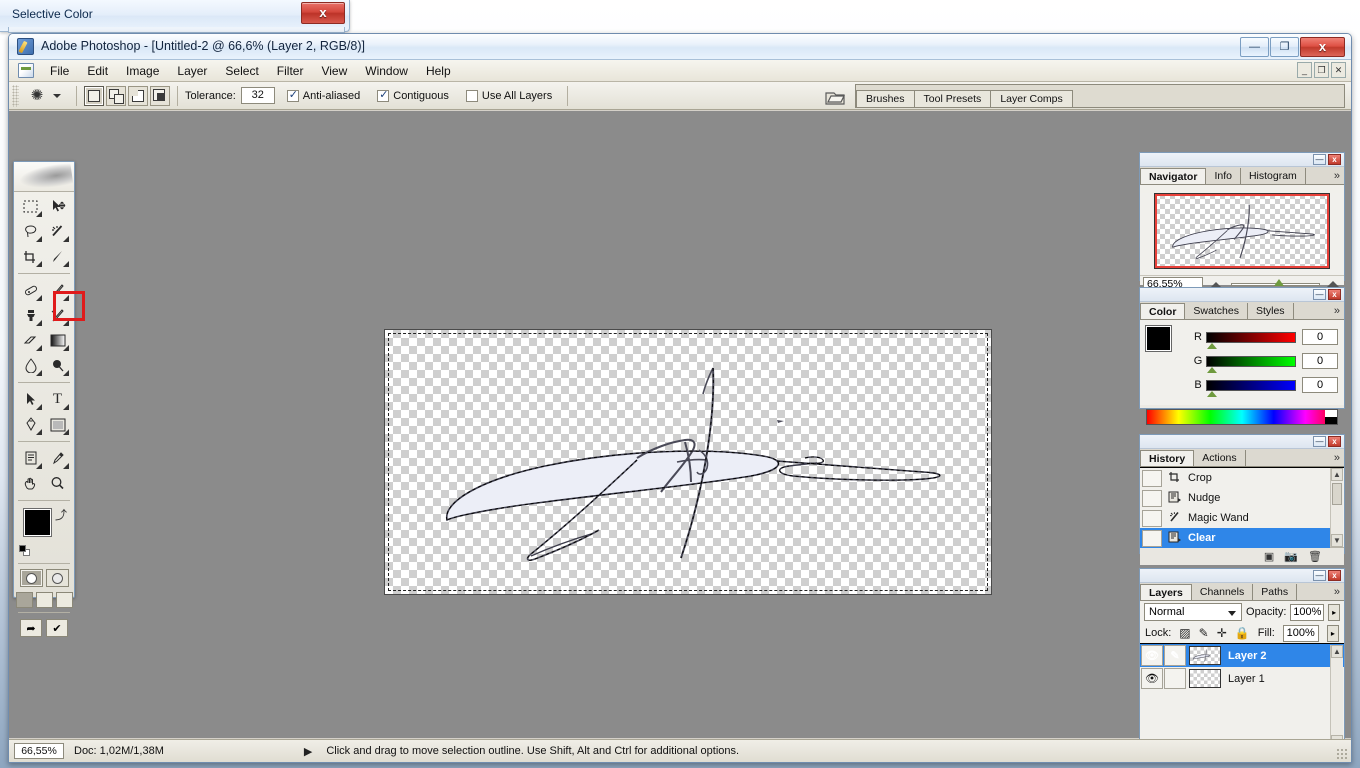 The width and height of the screenshot is (1360, 768). What do you see at coordinates (1235, 498) in the screenshot?
I see `history-row-nudge: Nudge` at bounding box center [1235, 498].